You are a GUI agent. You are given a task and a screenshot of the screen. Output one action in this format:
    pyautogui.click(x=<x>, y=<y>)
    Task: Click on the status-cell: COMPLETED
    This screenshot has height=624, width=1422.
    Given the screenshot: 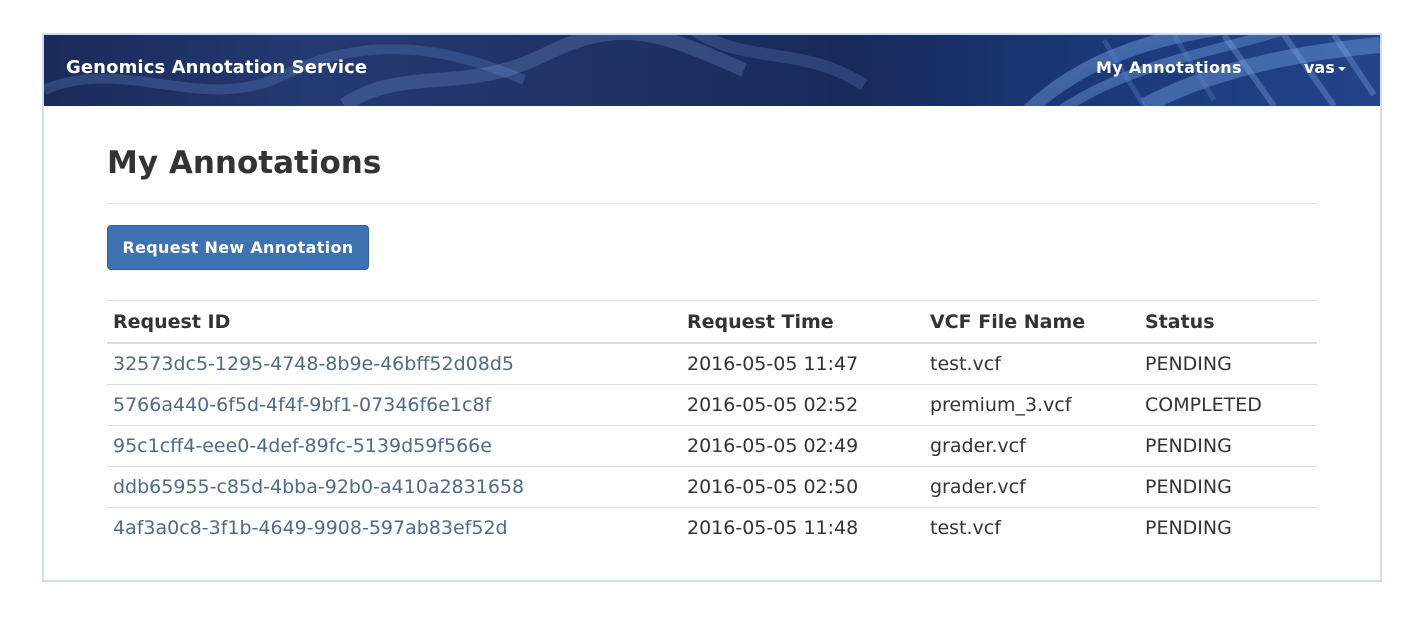 What is the action you would take?
    pyautogui.click(x=1228, y=405)
    